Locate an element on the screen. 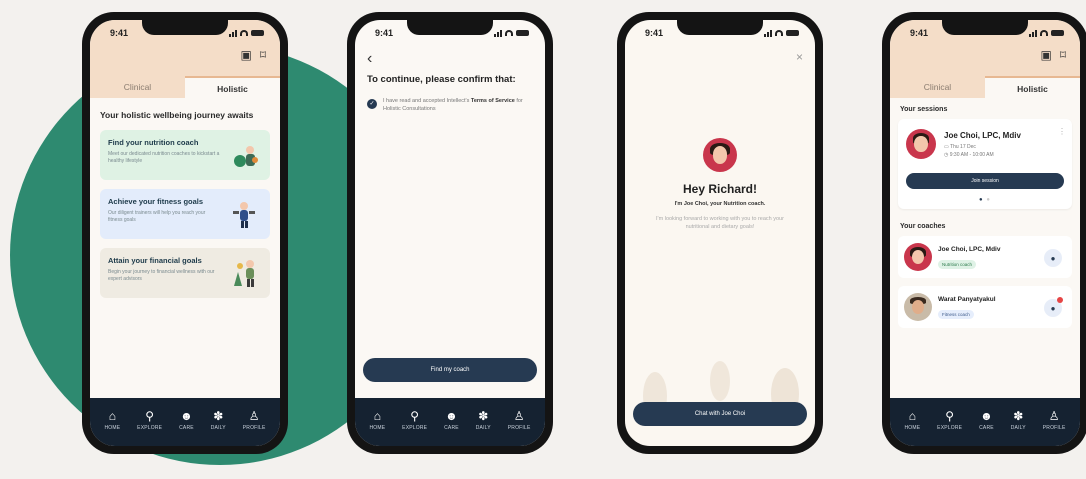 The height and width of the screenshot is (479, 1086). notification-dot is located at coordinates (1060, 300).